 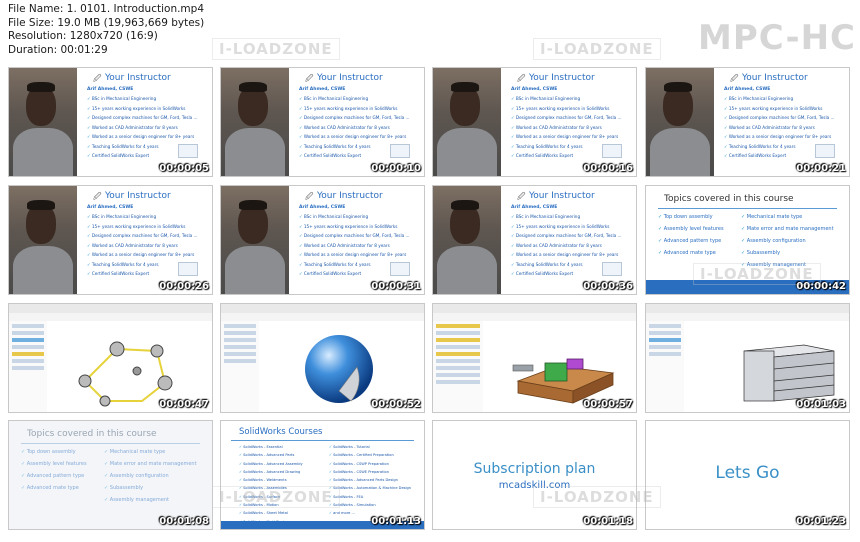 I want to click on timestamp: 00:00:47, so click(x=184, y=404).